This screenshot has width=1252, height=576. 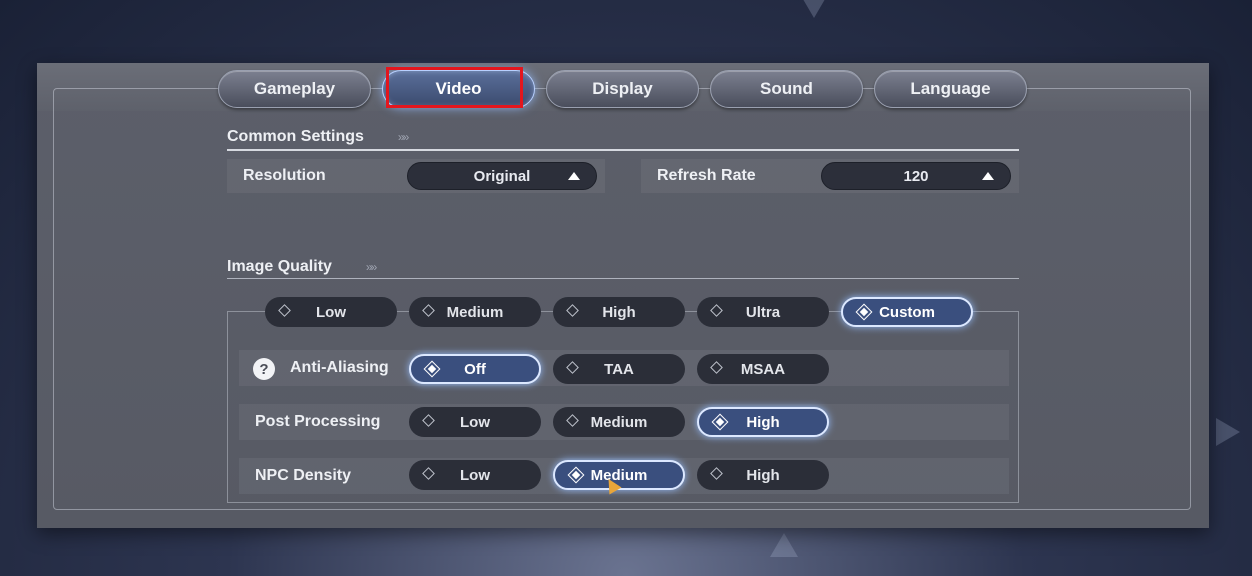 What do you see at coordinates (303, 475) in the screenshot?
I see `npc-density-label: NPC Density` at bounding box center [303, 475].